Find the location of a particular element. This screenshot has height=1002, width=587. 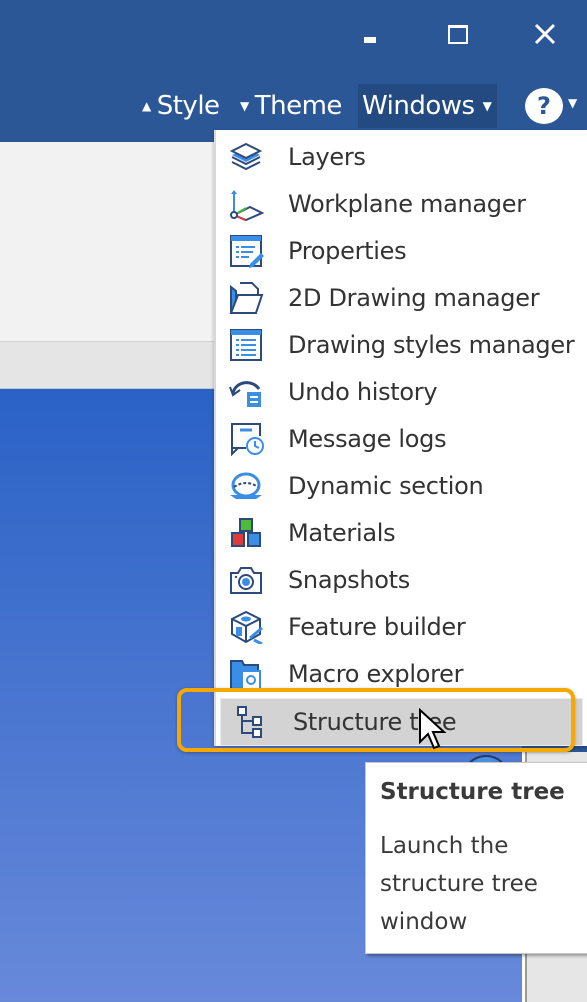

layers-icon is located at coordinates (246, 157).